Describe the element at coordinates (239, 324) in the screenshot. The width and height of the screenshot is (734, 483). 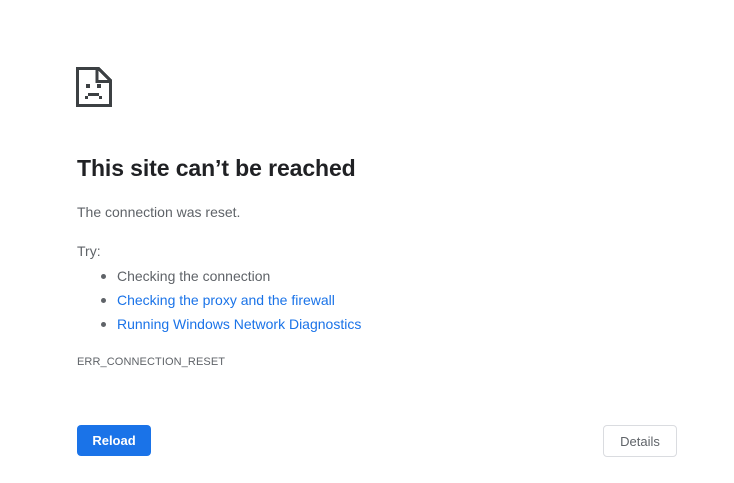
I see `network-diagnostics-link: Running Windows Network Diagnostics` at that location.